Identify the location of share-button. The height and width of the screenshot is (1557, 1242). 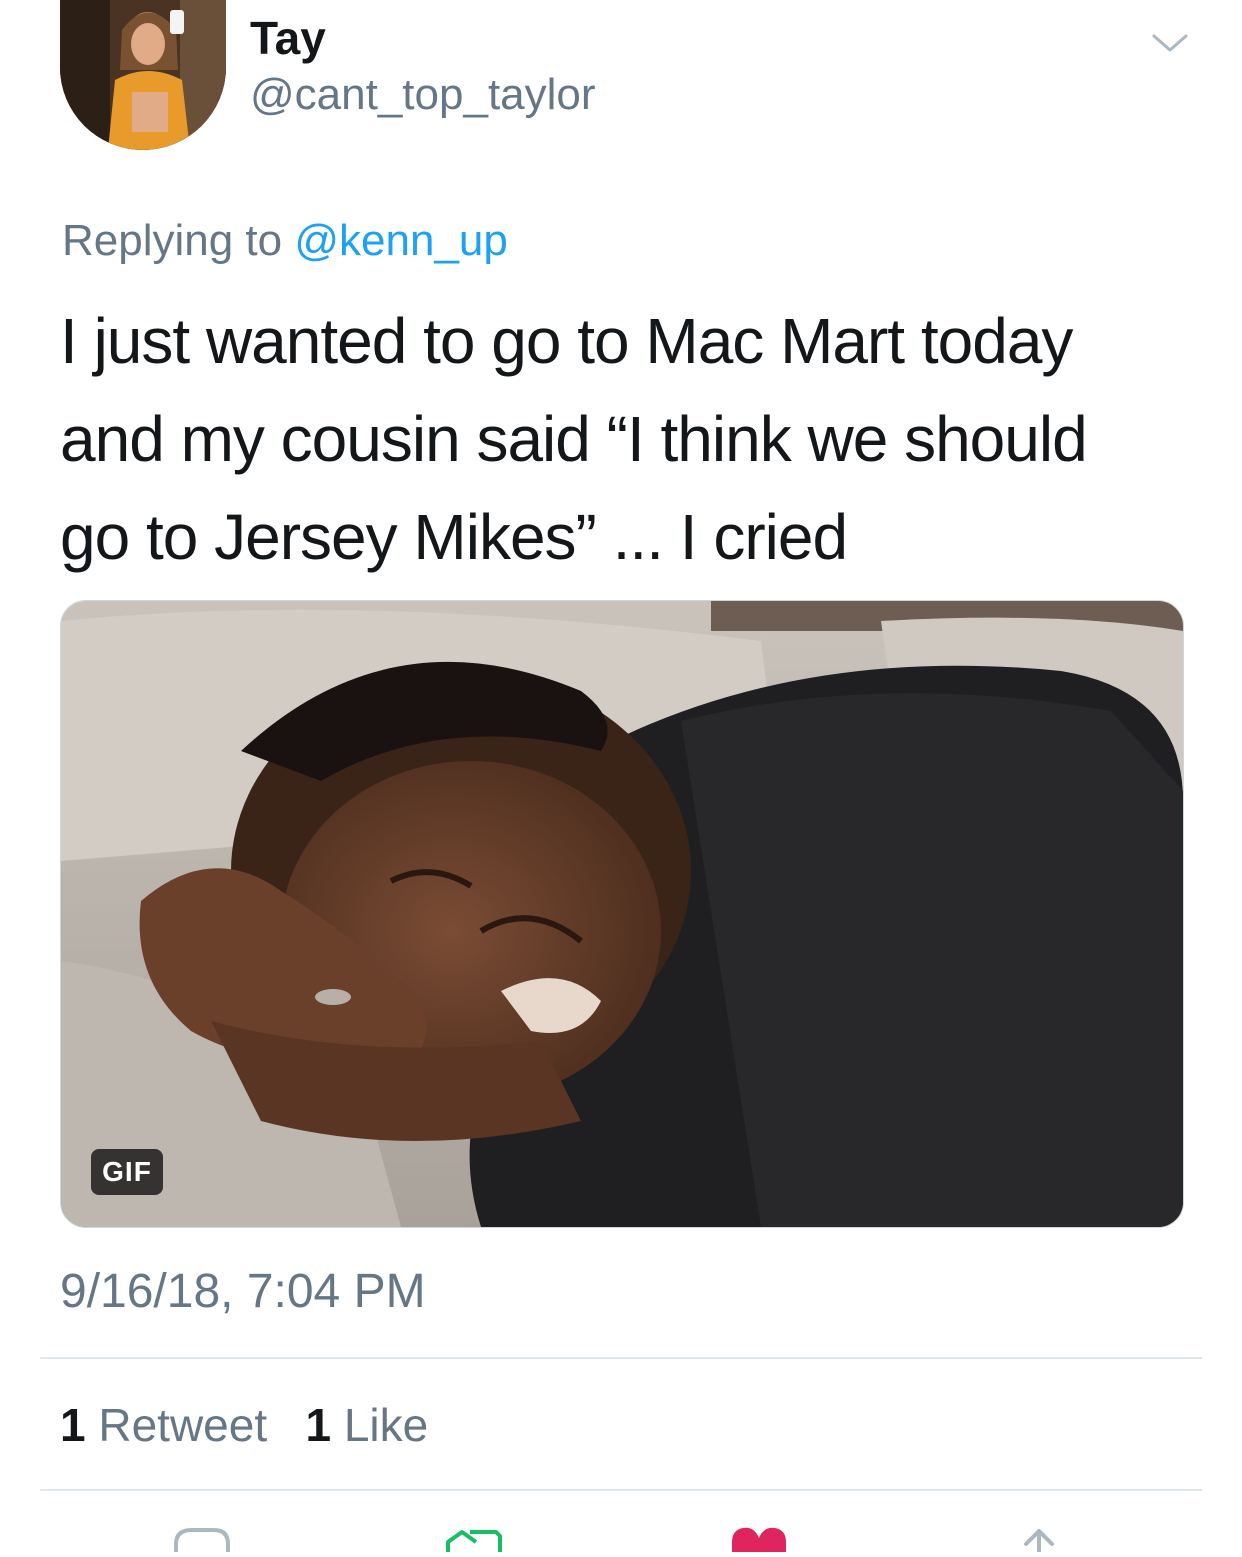
(1039, 1538).